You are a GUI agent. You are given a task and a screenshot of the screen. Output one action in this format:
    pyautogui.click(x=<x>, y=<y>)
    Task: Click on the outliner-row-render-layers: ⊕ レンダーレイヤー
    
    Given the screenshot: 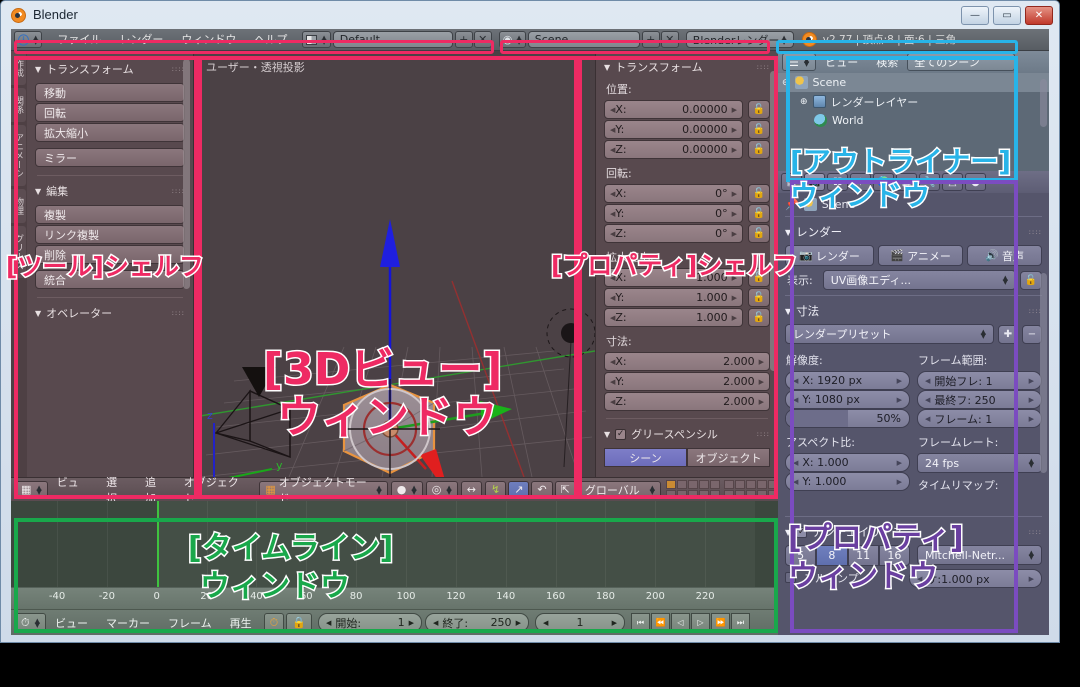 What is the action you would take?
    pyautogui.click(x=913, y=101)
    